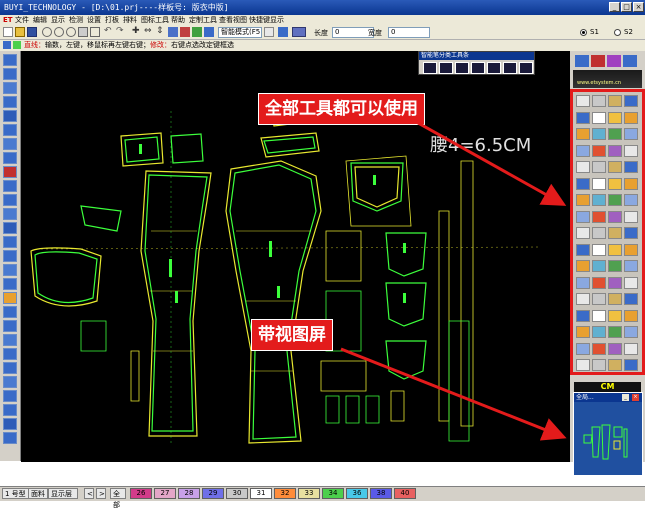 This screenshot has width=645, height=511. Describe the element at coordinates (583, 282) in the screenshot. I see `tool-grid-45-icon` at that location.